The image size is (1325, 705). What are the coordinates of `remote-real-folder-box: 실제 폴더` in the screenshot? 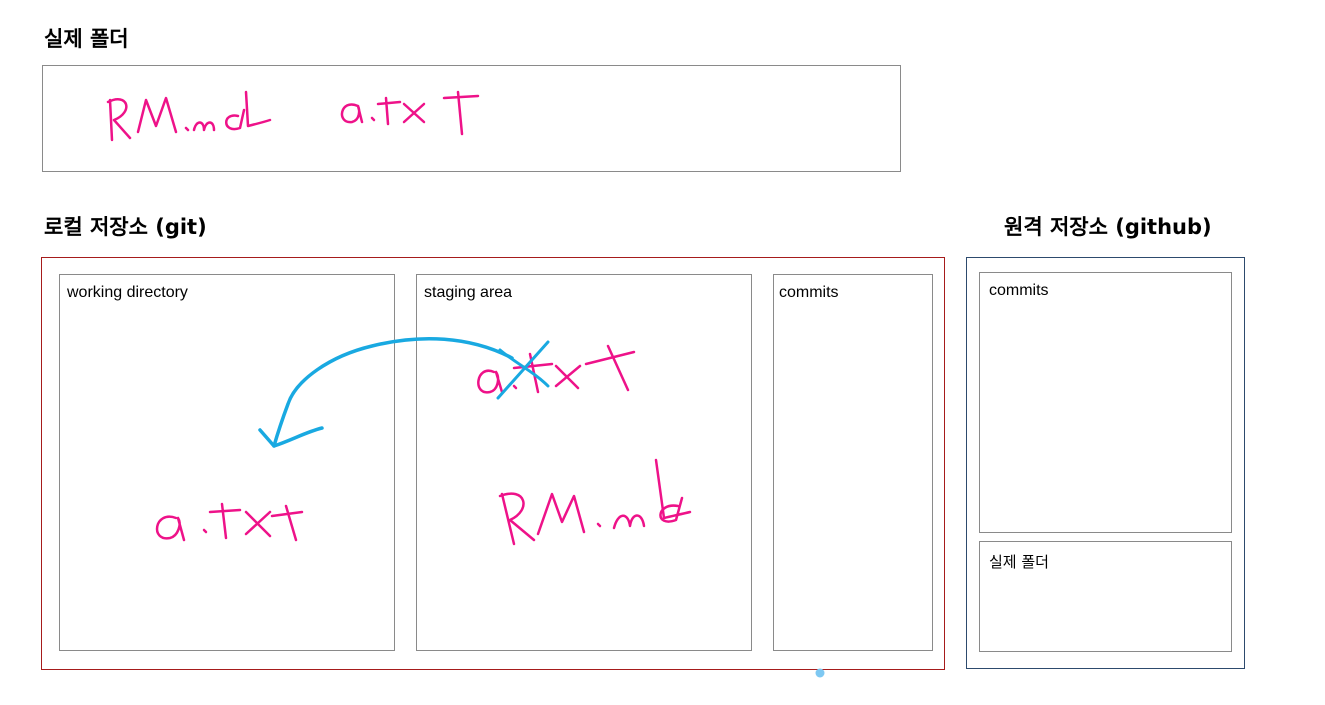 It's located at (1105, 596).